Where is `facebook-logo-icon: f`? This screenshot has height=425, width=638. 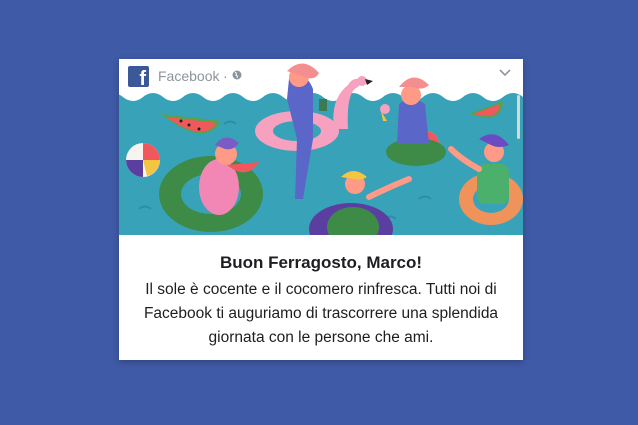 facebook-logo-icon: f is located at coordinates (138, 78).